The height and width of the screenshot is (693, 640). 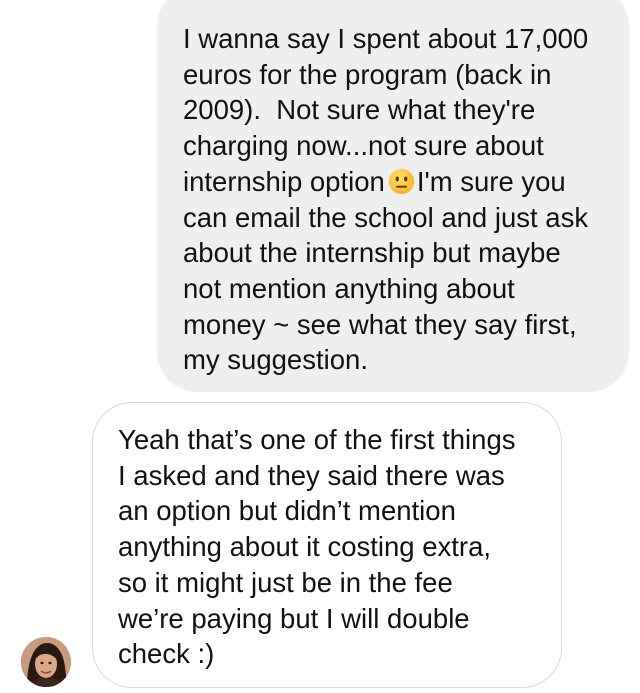 What do you see at coordinates (367, 74) in the screenshot?
I see `message-line: euros for the program (back in` at bounding box center [367, 74].